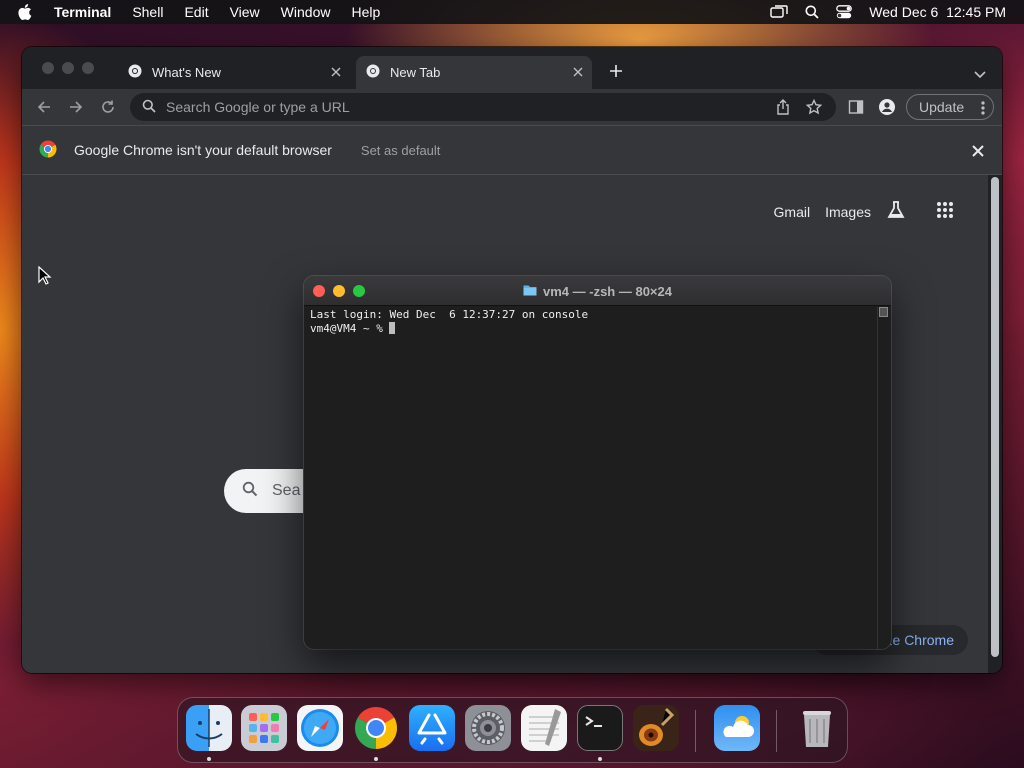  I want to click on tab-whats-new: What's New, so click(234, 72).